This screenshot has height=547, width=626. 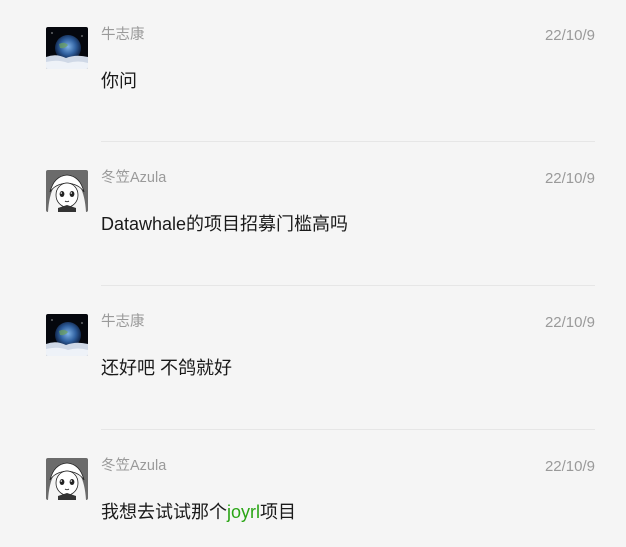 I want to click on message-text-before: 我想去试试那个, so click(x=164, y=512).